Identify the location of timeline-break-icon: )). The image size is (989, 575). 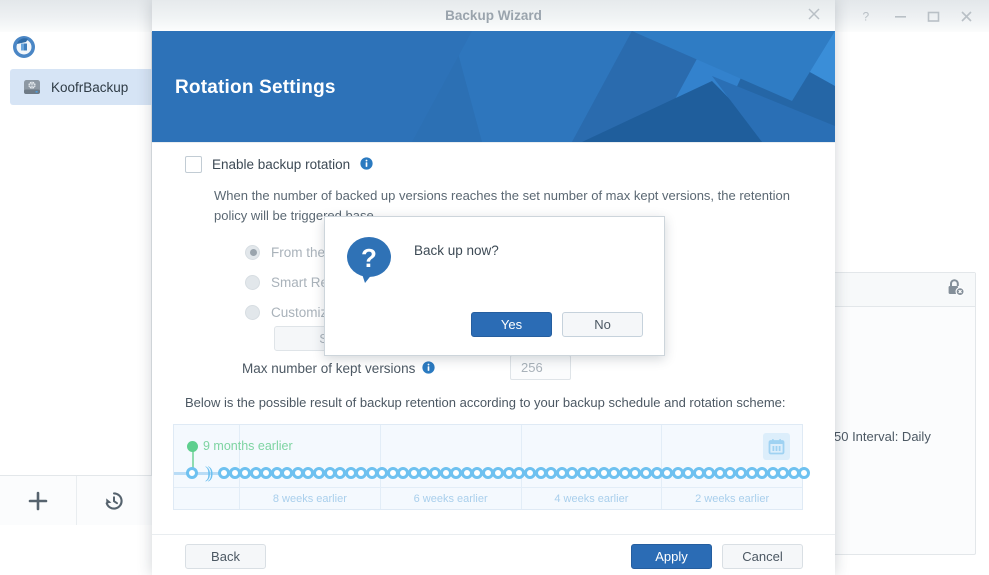
(209, 472).